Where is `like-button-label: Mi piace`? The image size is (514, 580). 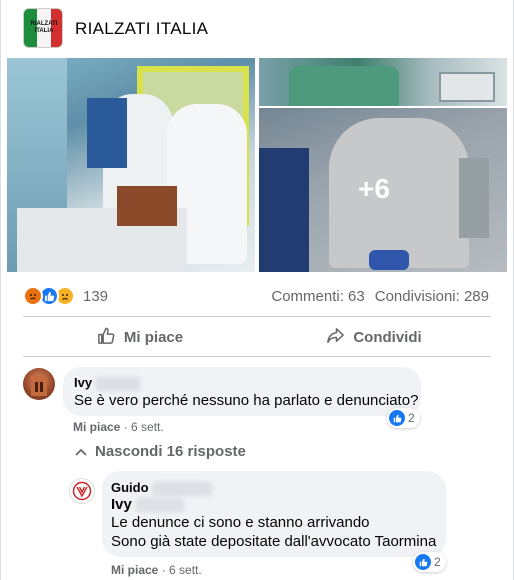 like-button-label: Mi piace is located at coordinates (153, 337).